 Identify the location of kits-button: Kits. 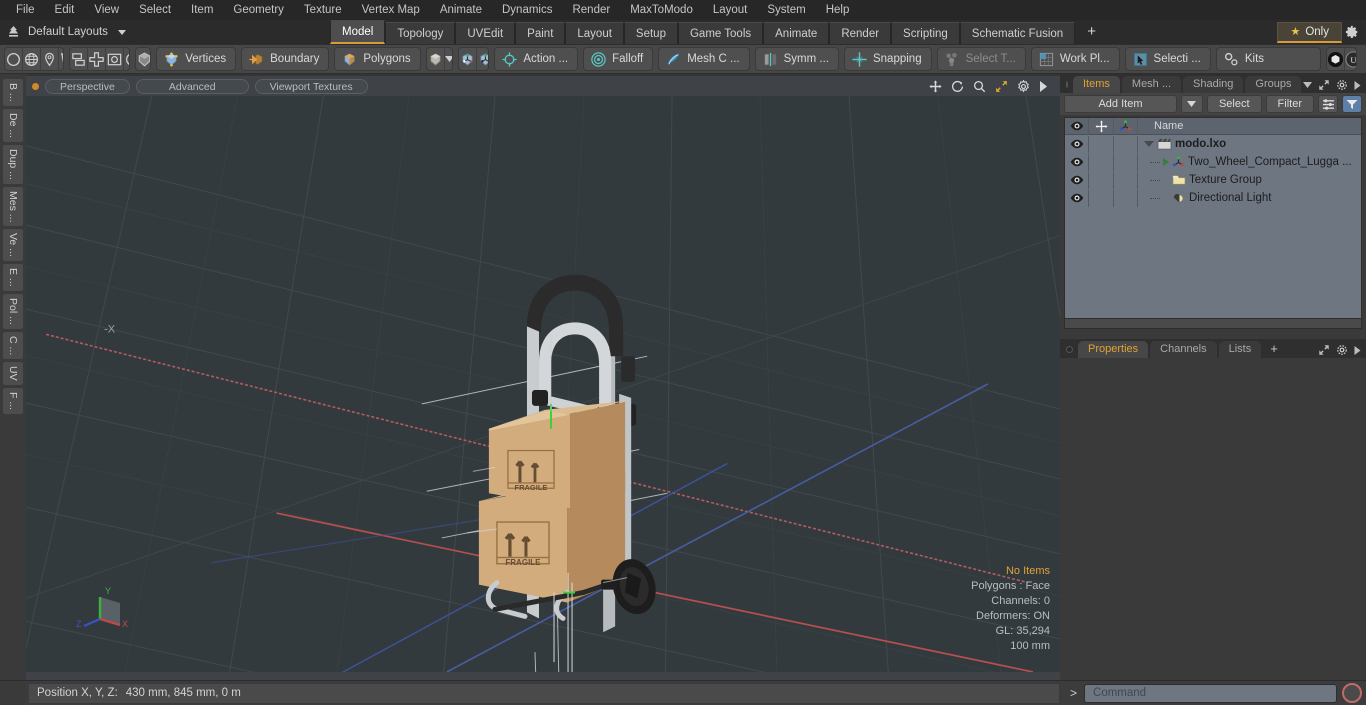
(1268, 59).